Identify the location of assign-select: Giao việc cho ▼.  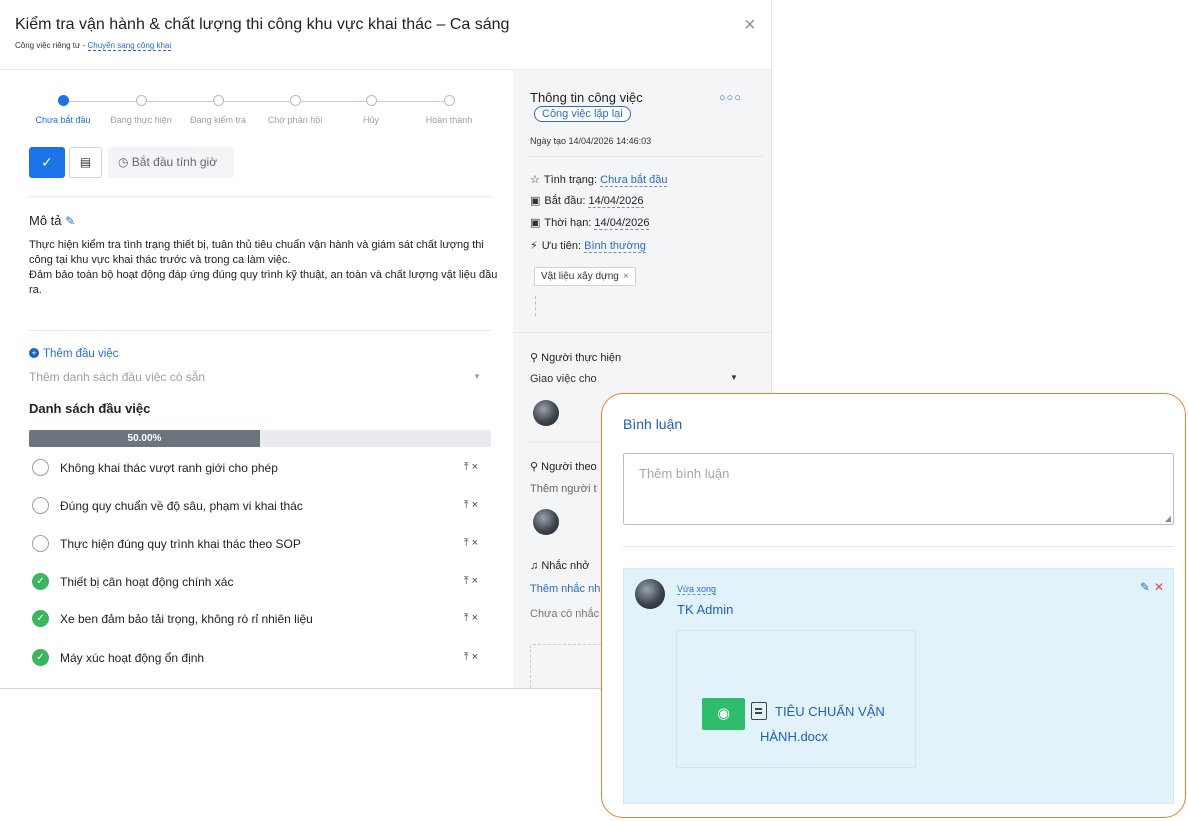
(634, 379).